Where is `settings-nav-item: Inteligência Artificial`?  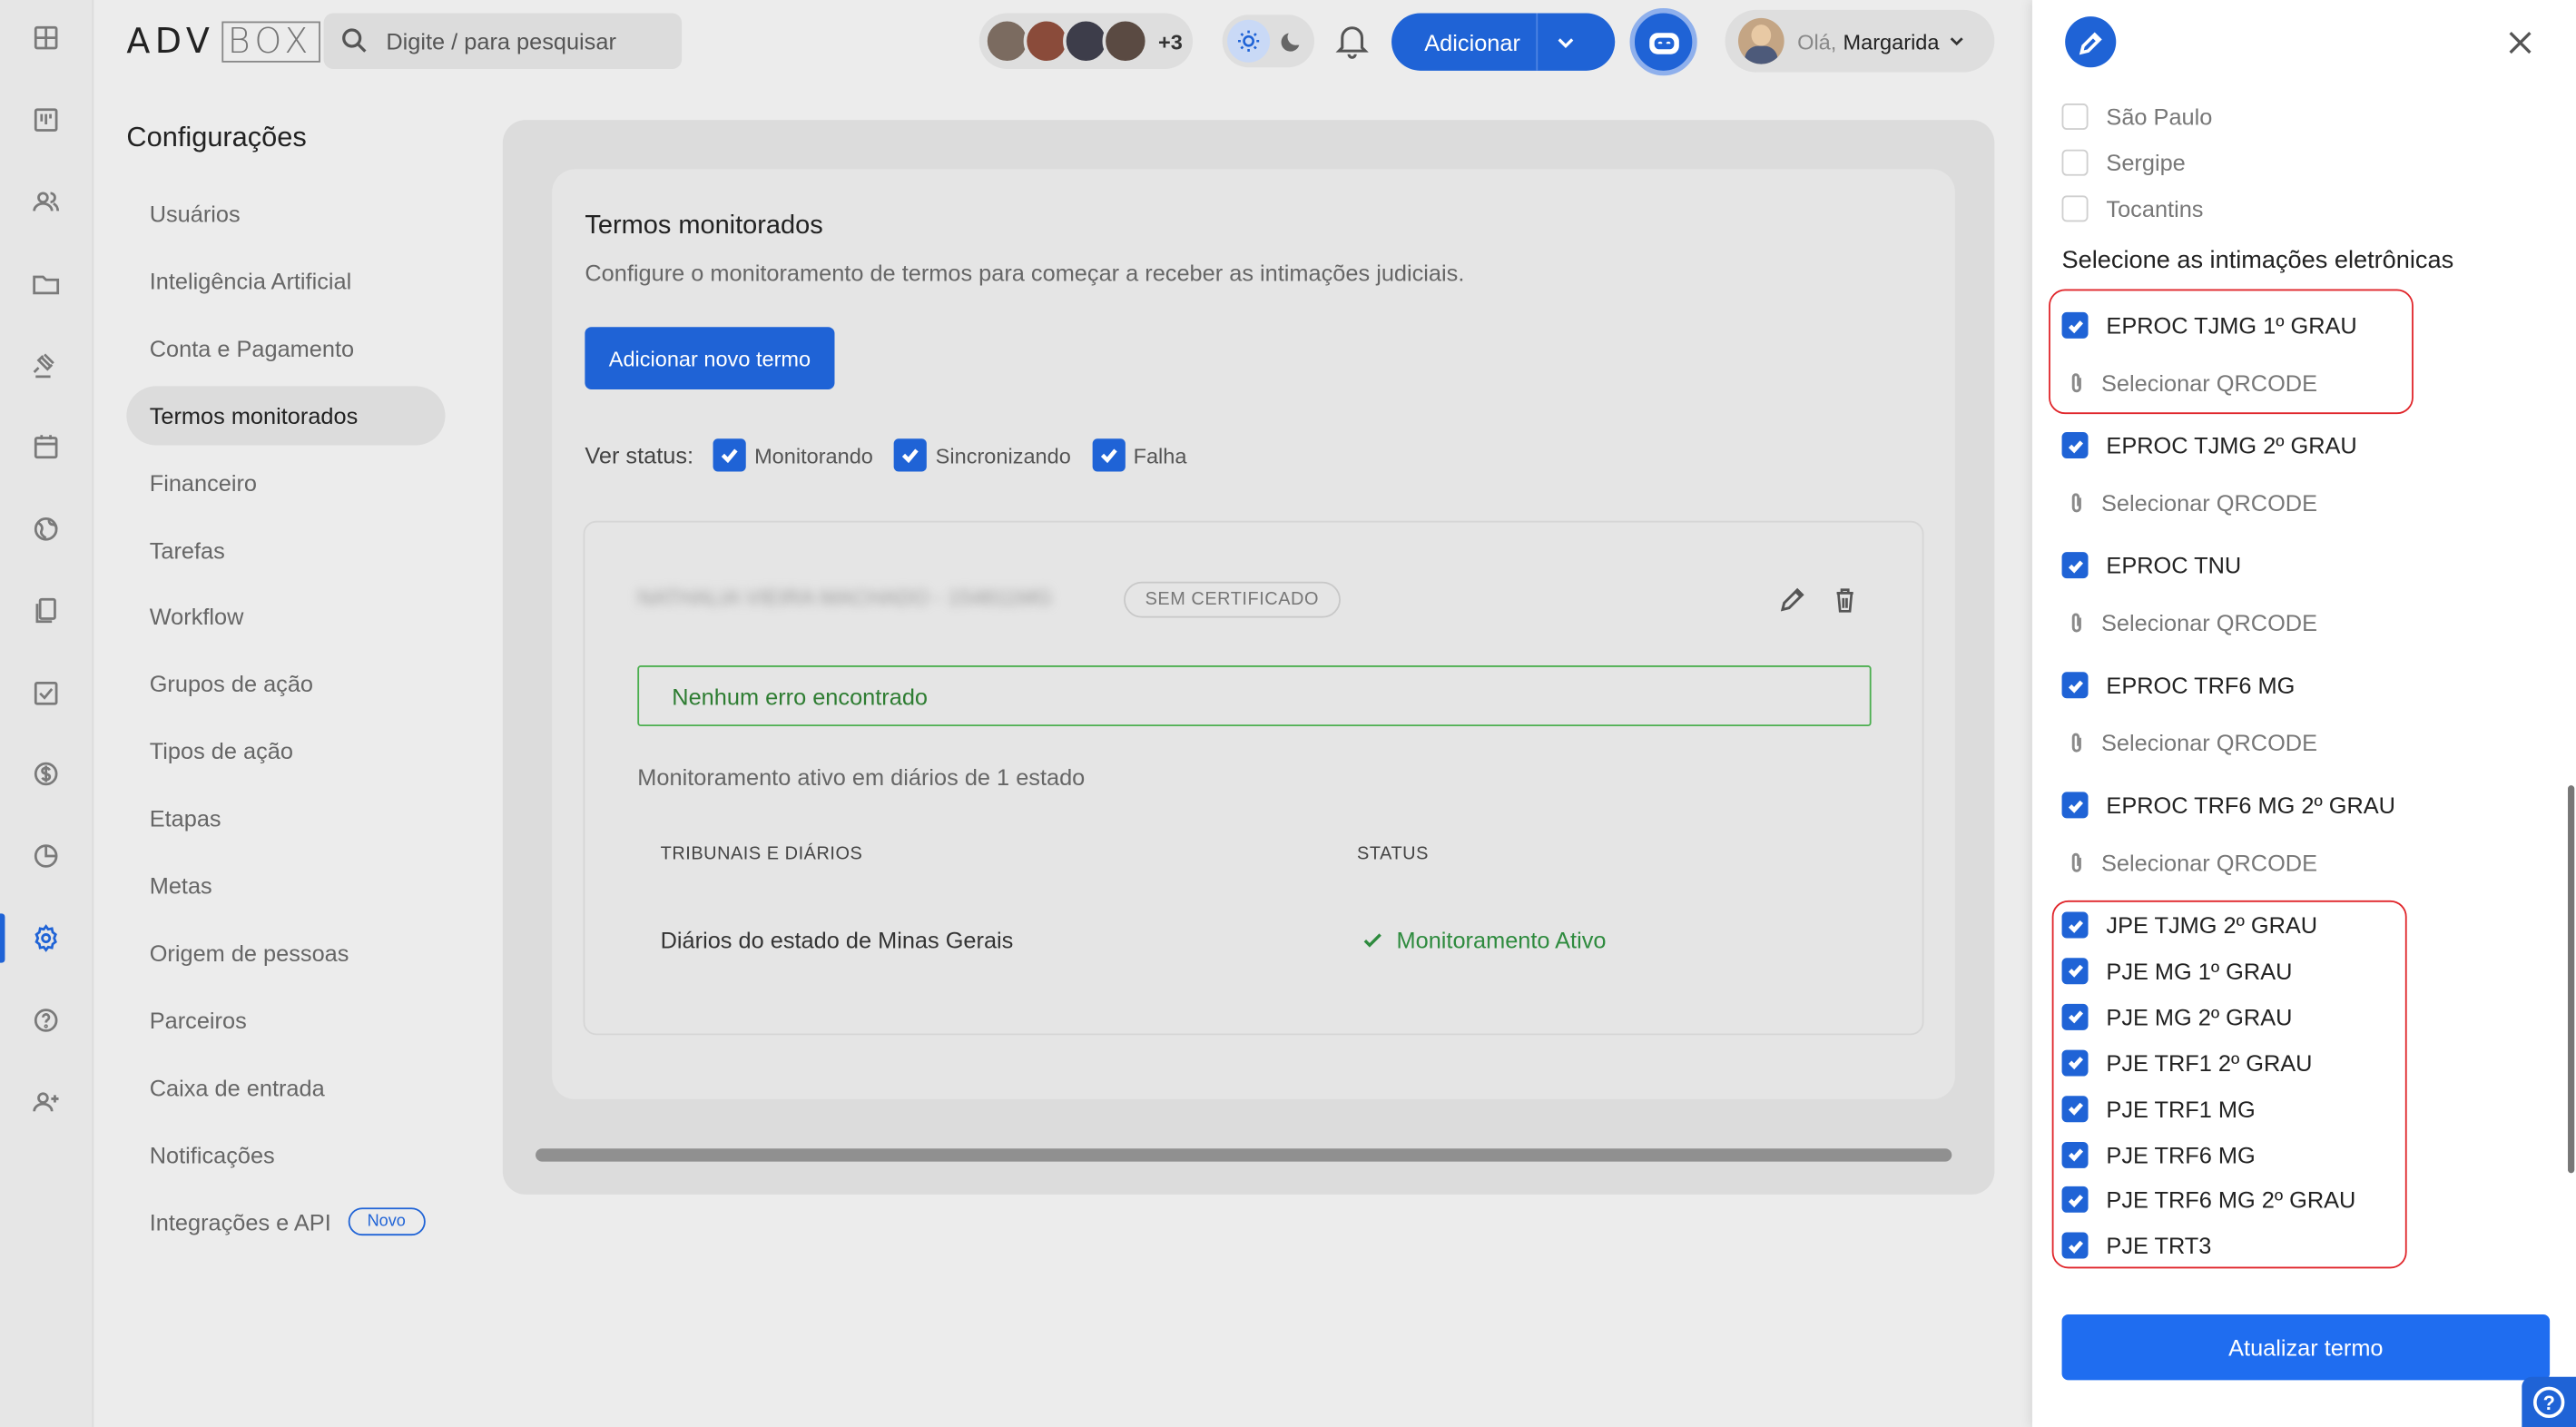 settings-nav-item: Inteligência Artificial is located at coordinates (285, 280).